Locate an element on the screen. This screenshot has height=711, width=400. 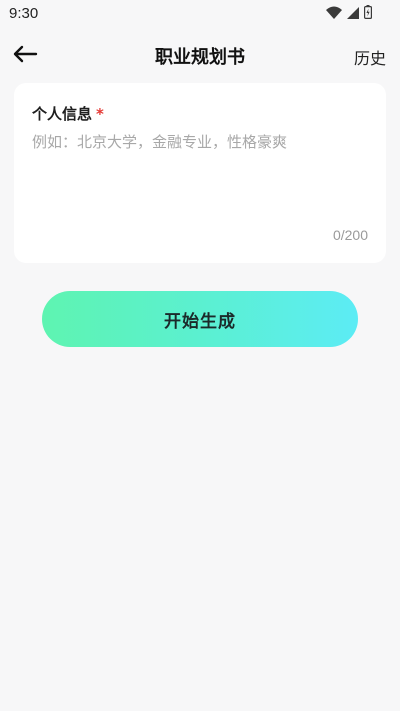
nav-bar: 职业规划书 历史 is located at coordinates (200, 56).